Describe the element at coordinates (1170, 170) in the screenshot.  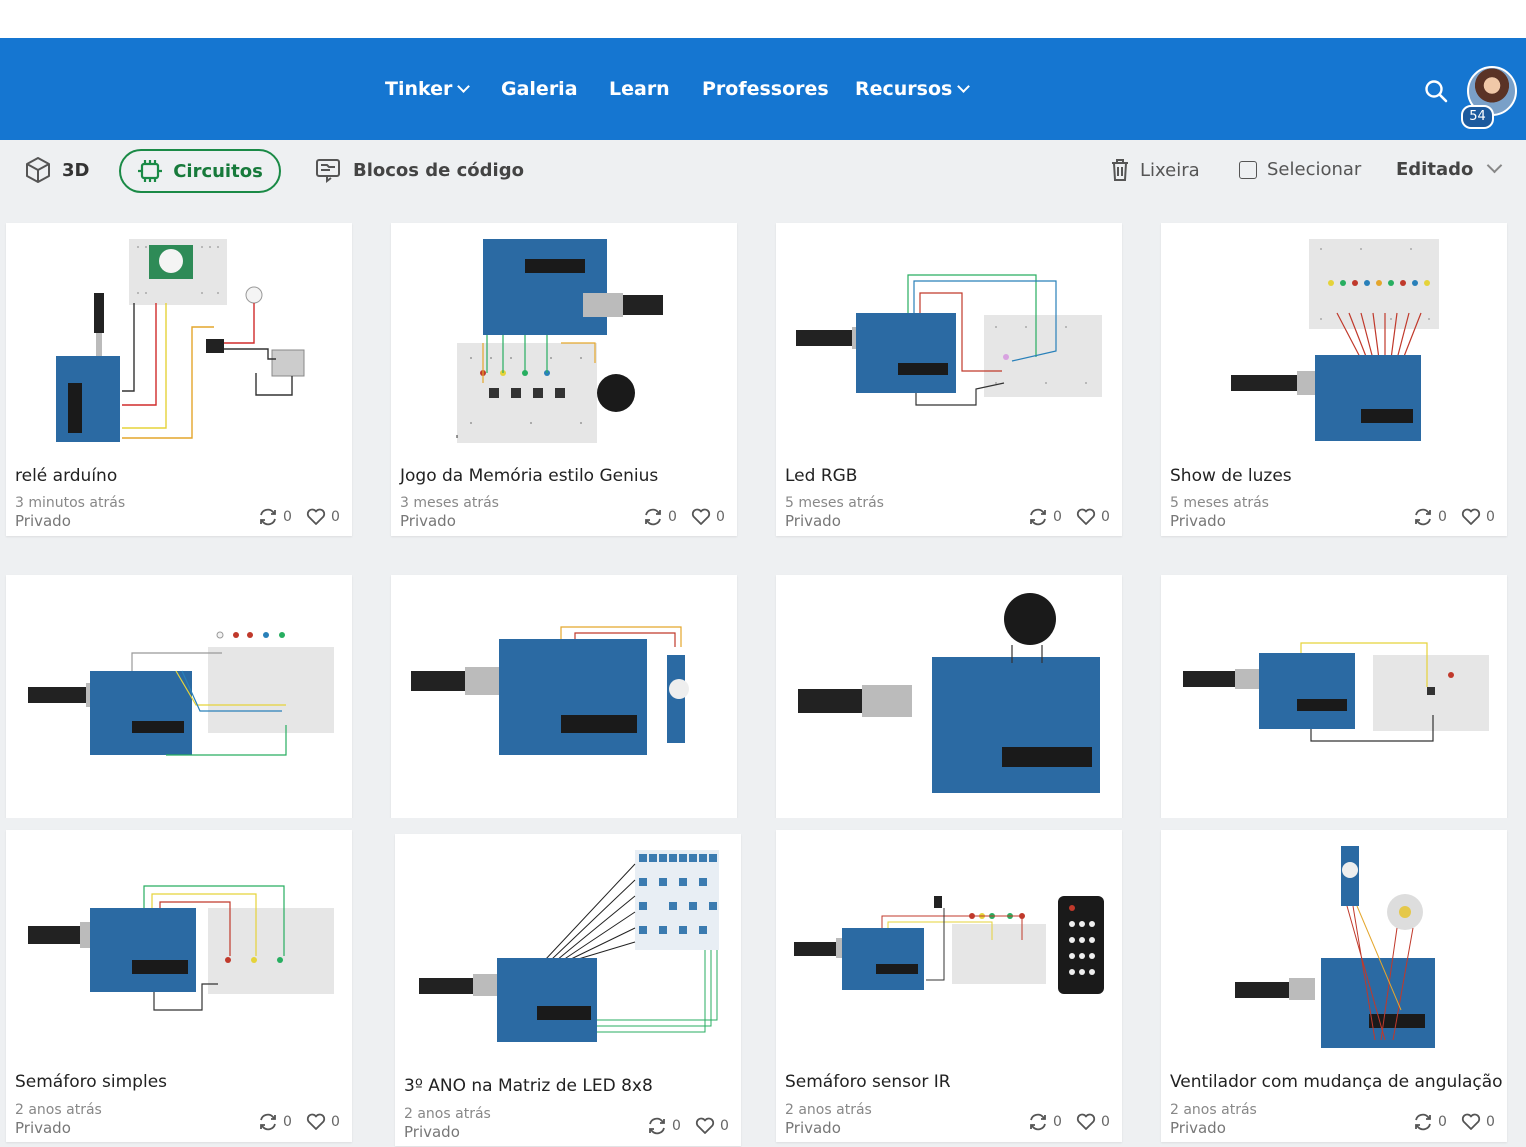
I see `trash-label: Lixeira` at that location.